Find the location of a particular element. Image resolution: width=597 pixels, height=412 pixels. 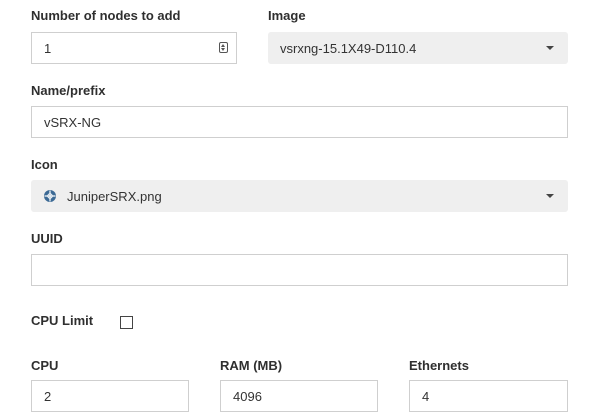

image-label: Image is located at coordinates (287, 15).